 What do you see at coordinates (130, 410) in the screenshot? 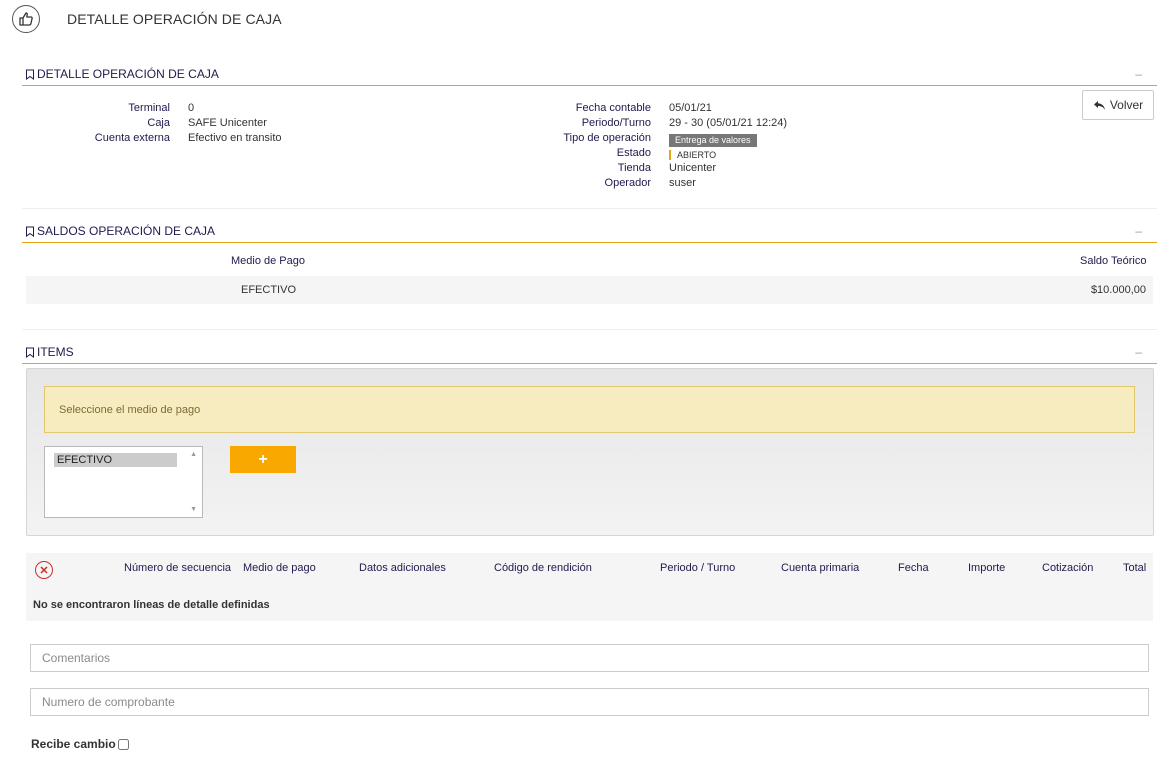
I see `alert-text: Seleccione el medio de pago` at bounding box center [130, 410].